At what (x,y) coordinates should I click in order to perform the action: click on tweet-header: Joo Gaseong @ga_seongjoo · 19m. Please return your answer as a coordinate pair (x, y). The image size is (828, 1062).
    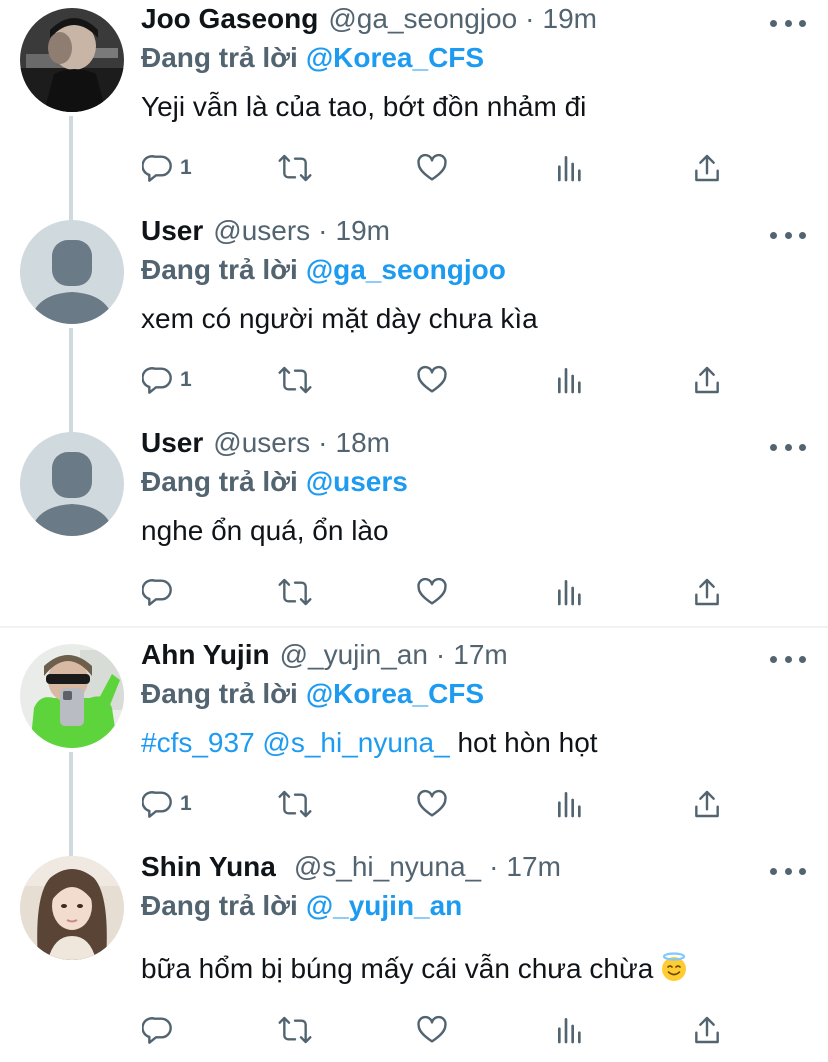
    Looking at the image, I should click on (369, 23).